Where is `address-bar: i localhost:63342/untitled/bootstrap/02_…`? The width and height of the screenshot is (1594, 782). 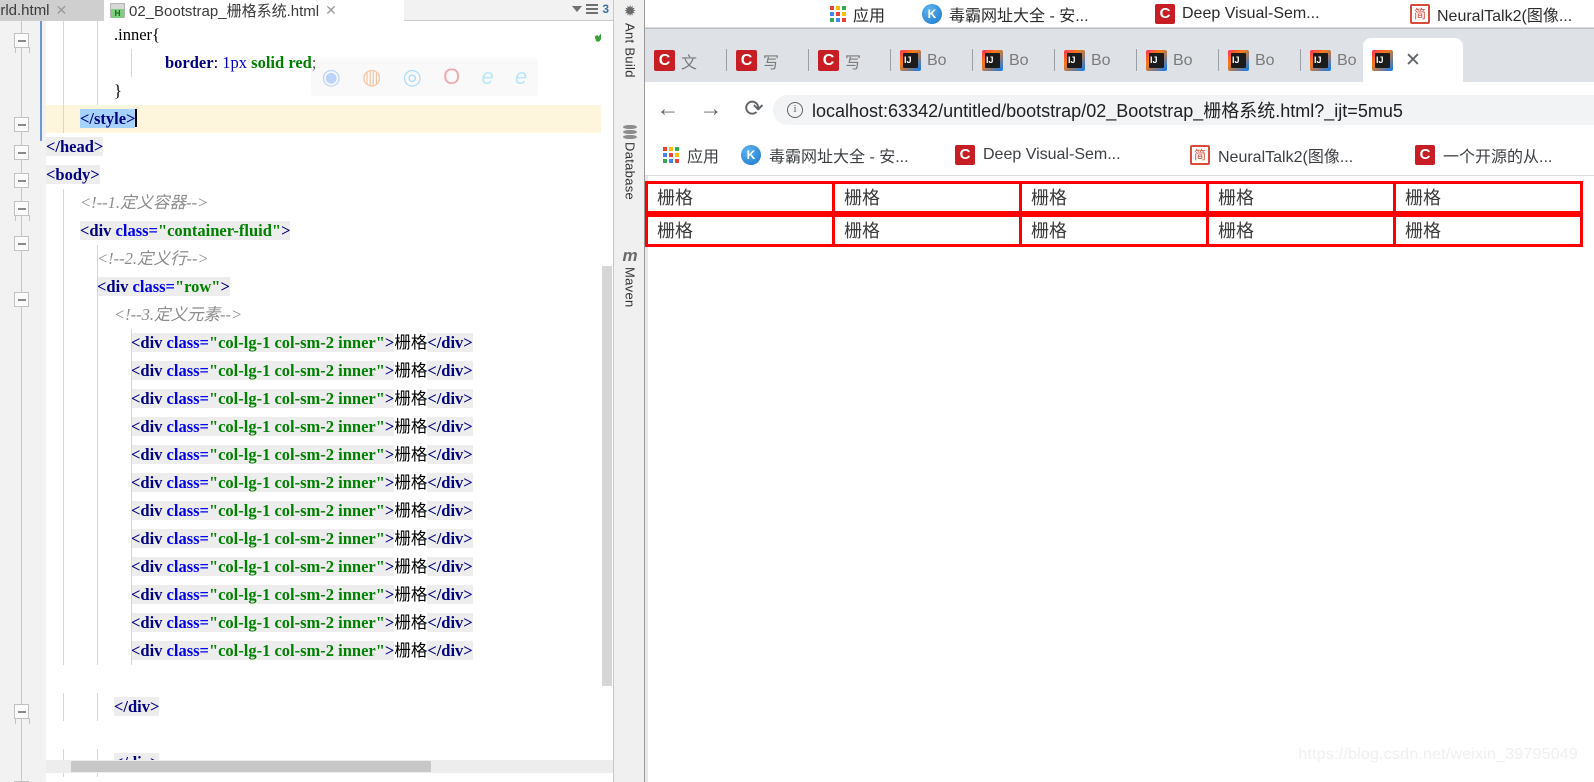
address-bar: i localhost:63342/untitled/bootstrap/02_… is located at coordinates (1183, 110).